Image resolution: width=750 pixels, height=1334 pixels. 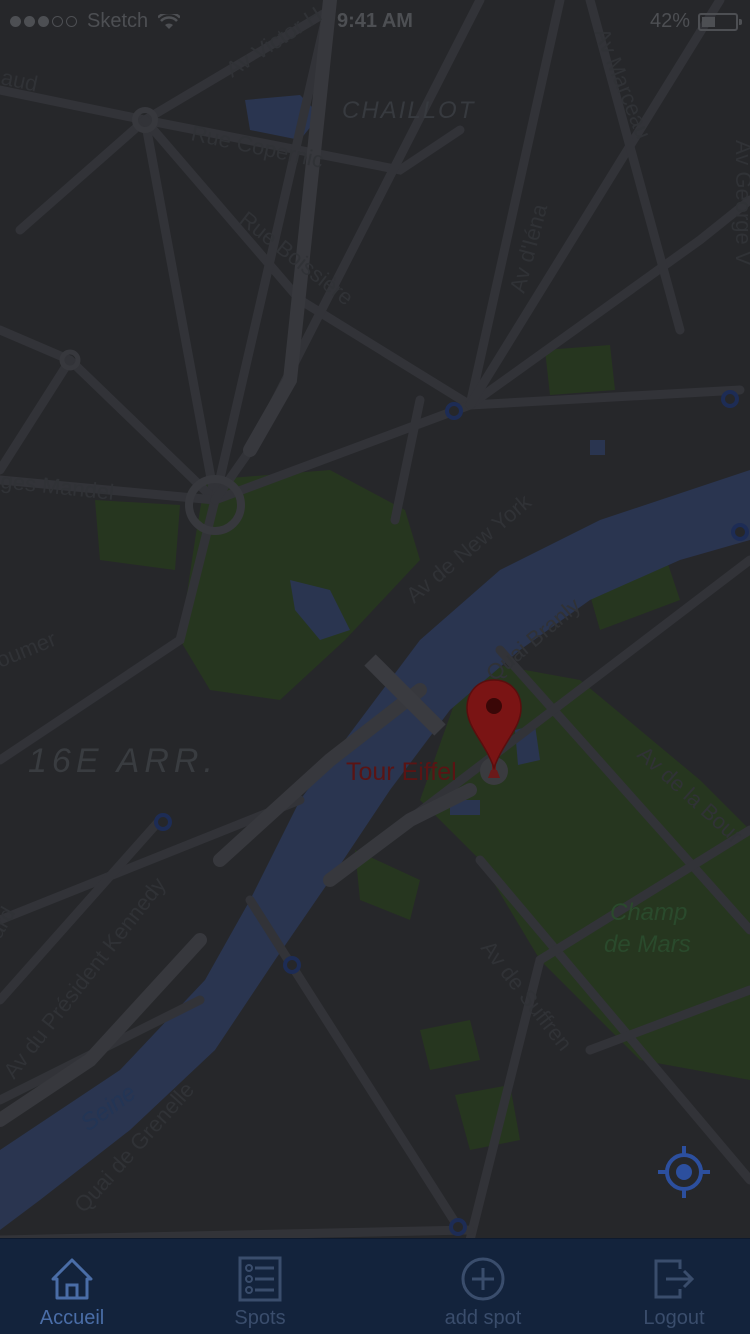 What do you see at coordinates (260, 1279) in the screenshot?
I see `list-icon` at bounding box center [260, 1279].